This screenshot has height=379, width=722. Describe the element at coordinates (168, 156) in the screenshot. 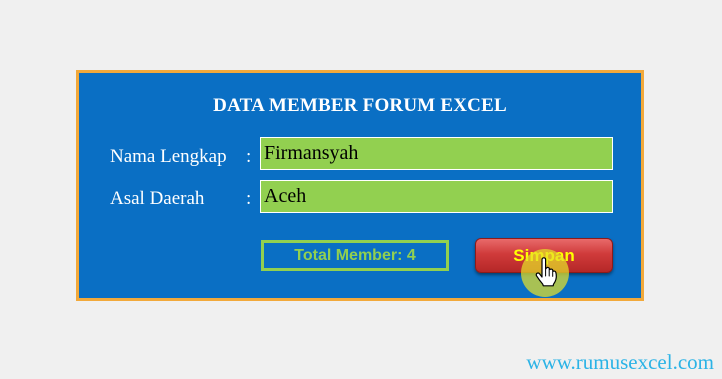

I see `name-label: Nama Lengkap` at that location.